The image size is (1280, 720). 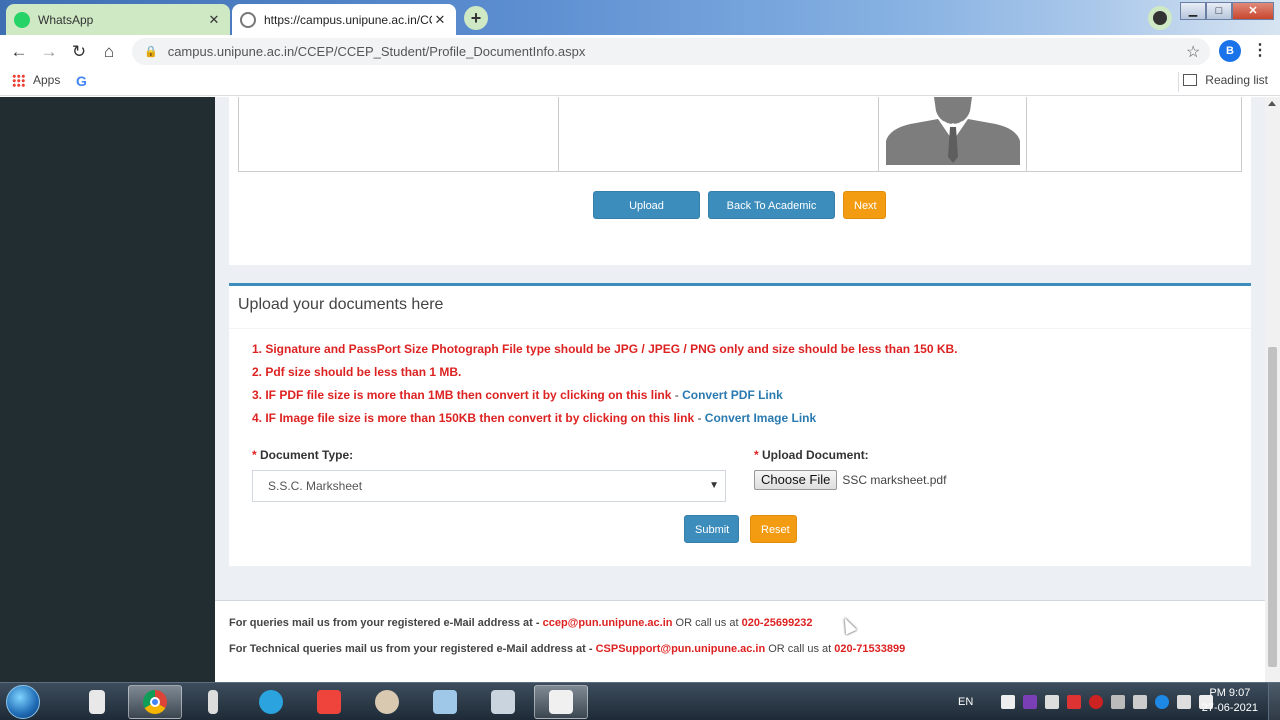 I want to click on upload-actions: Submit Reset, so click(x=740, y=529).